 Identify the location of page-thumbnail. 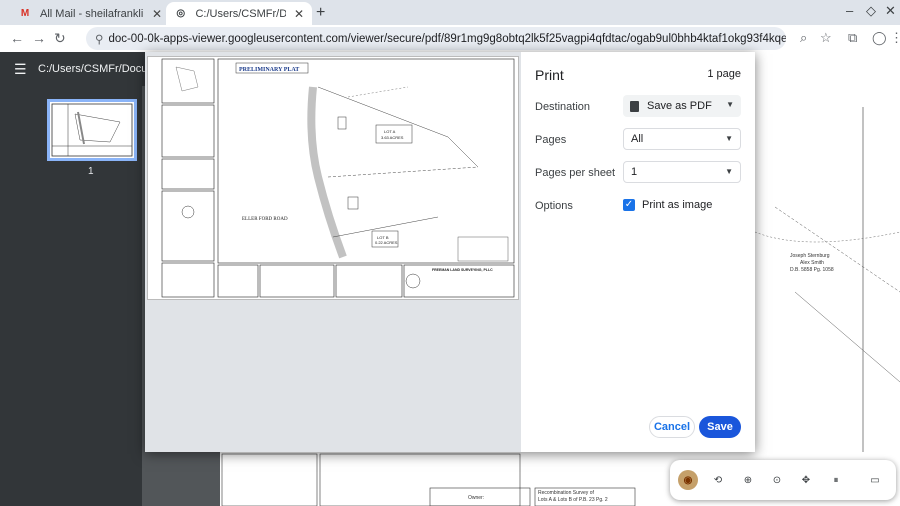
(92, 130).